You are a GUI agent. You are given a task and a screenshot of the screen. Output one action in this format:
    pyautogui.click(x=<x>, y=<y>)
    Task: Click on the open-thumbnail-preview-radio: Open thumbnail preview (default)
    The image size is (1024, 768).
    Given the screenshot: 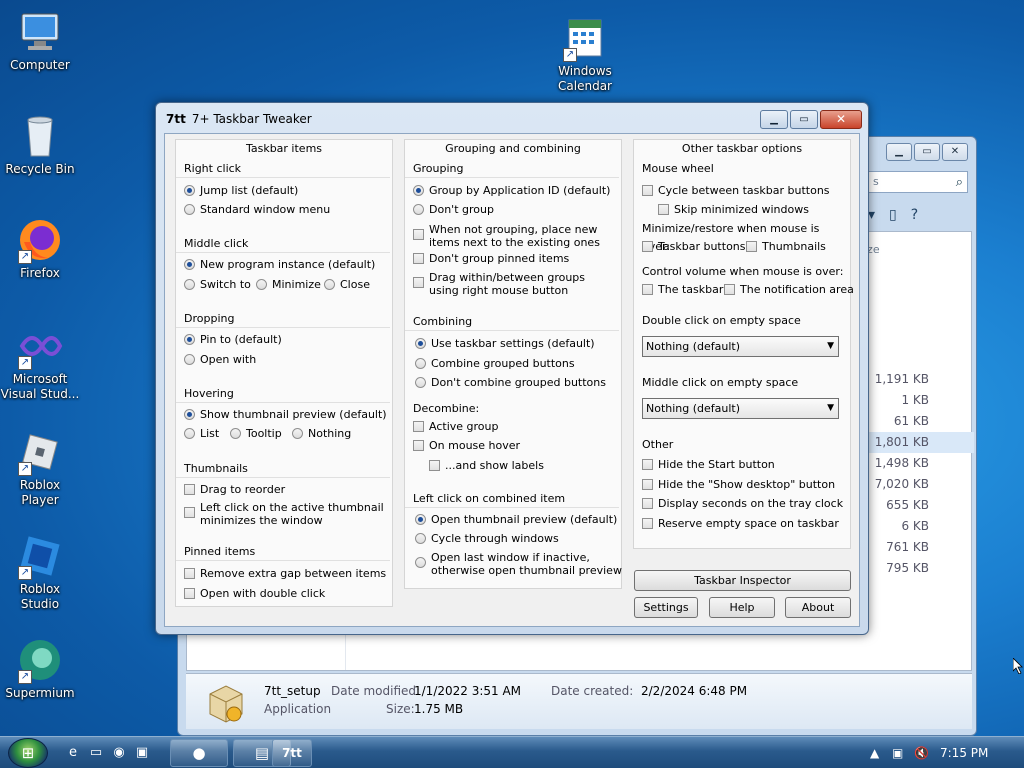 What is the action you would take?
    pyautogui.click(x=516, y=519)
    